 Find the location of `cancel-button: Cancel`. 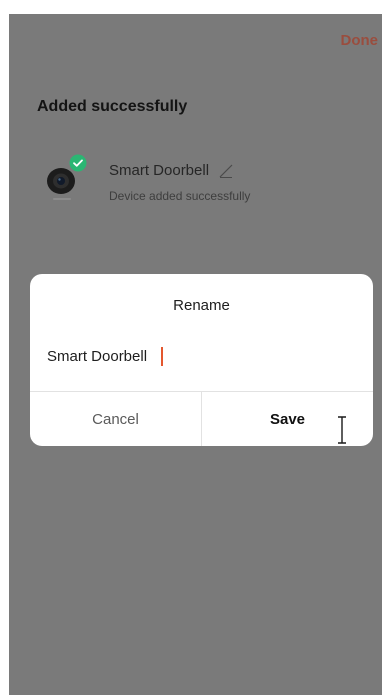

cancel-button: Cancel is located at coordinates (115, 419).